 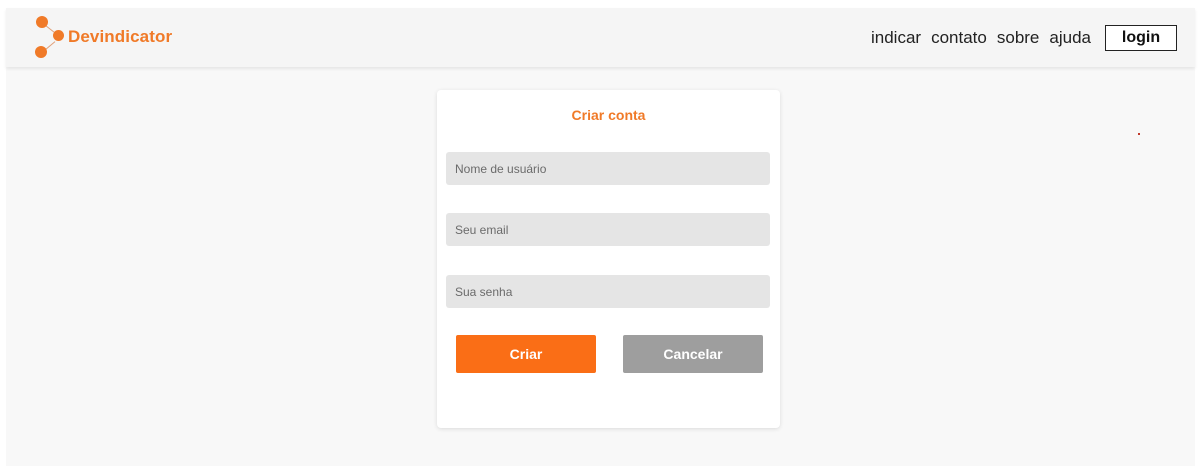 I want to click on nav-link-ajuda: ajuda, so click(x=1070, y=38).